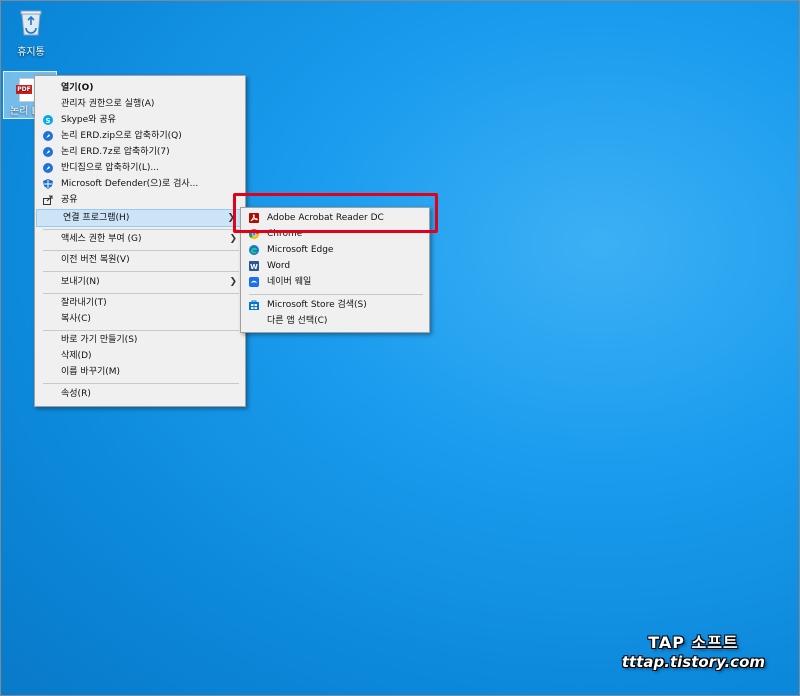 The image size is (800, 696). I want to click on whale-icon, so click(254, 282).